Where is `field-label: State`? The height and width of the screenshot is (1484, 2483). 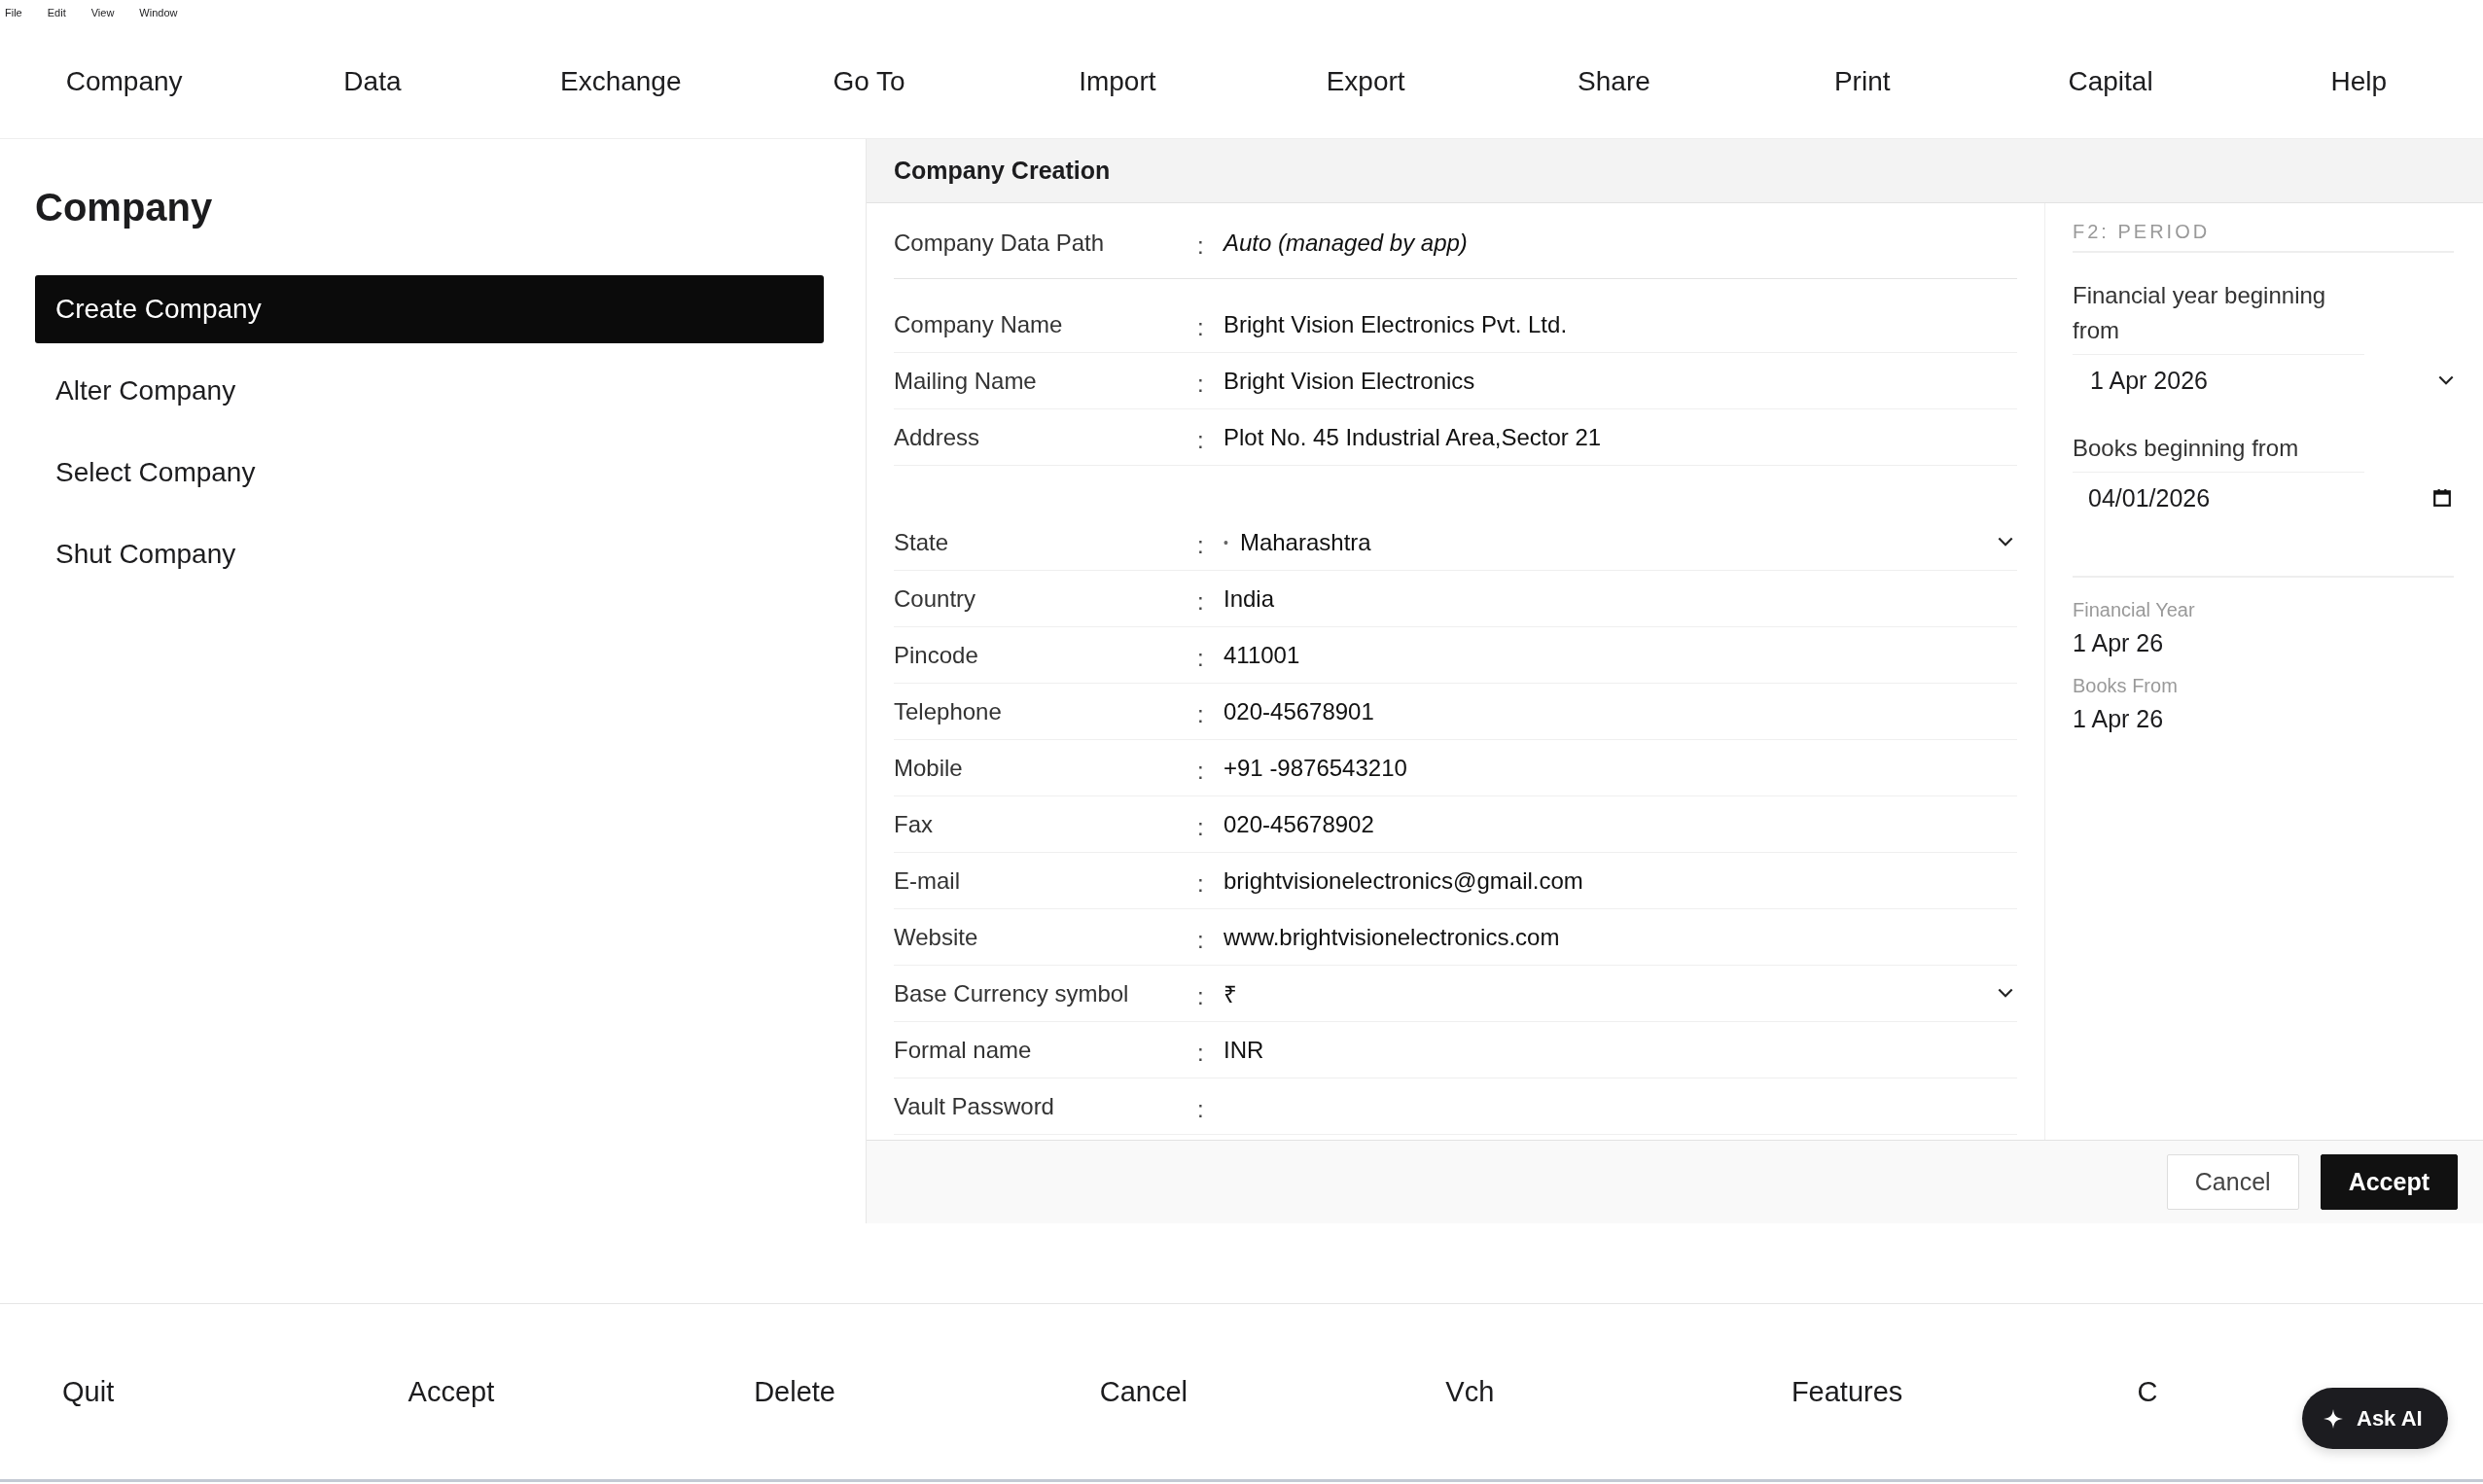 field-label: State is located at coordinates (922, 542).